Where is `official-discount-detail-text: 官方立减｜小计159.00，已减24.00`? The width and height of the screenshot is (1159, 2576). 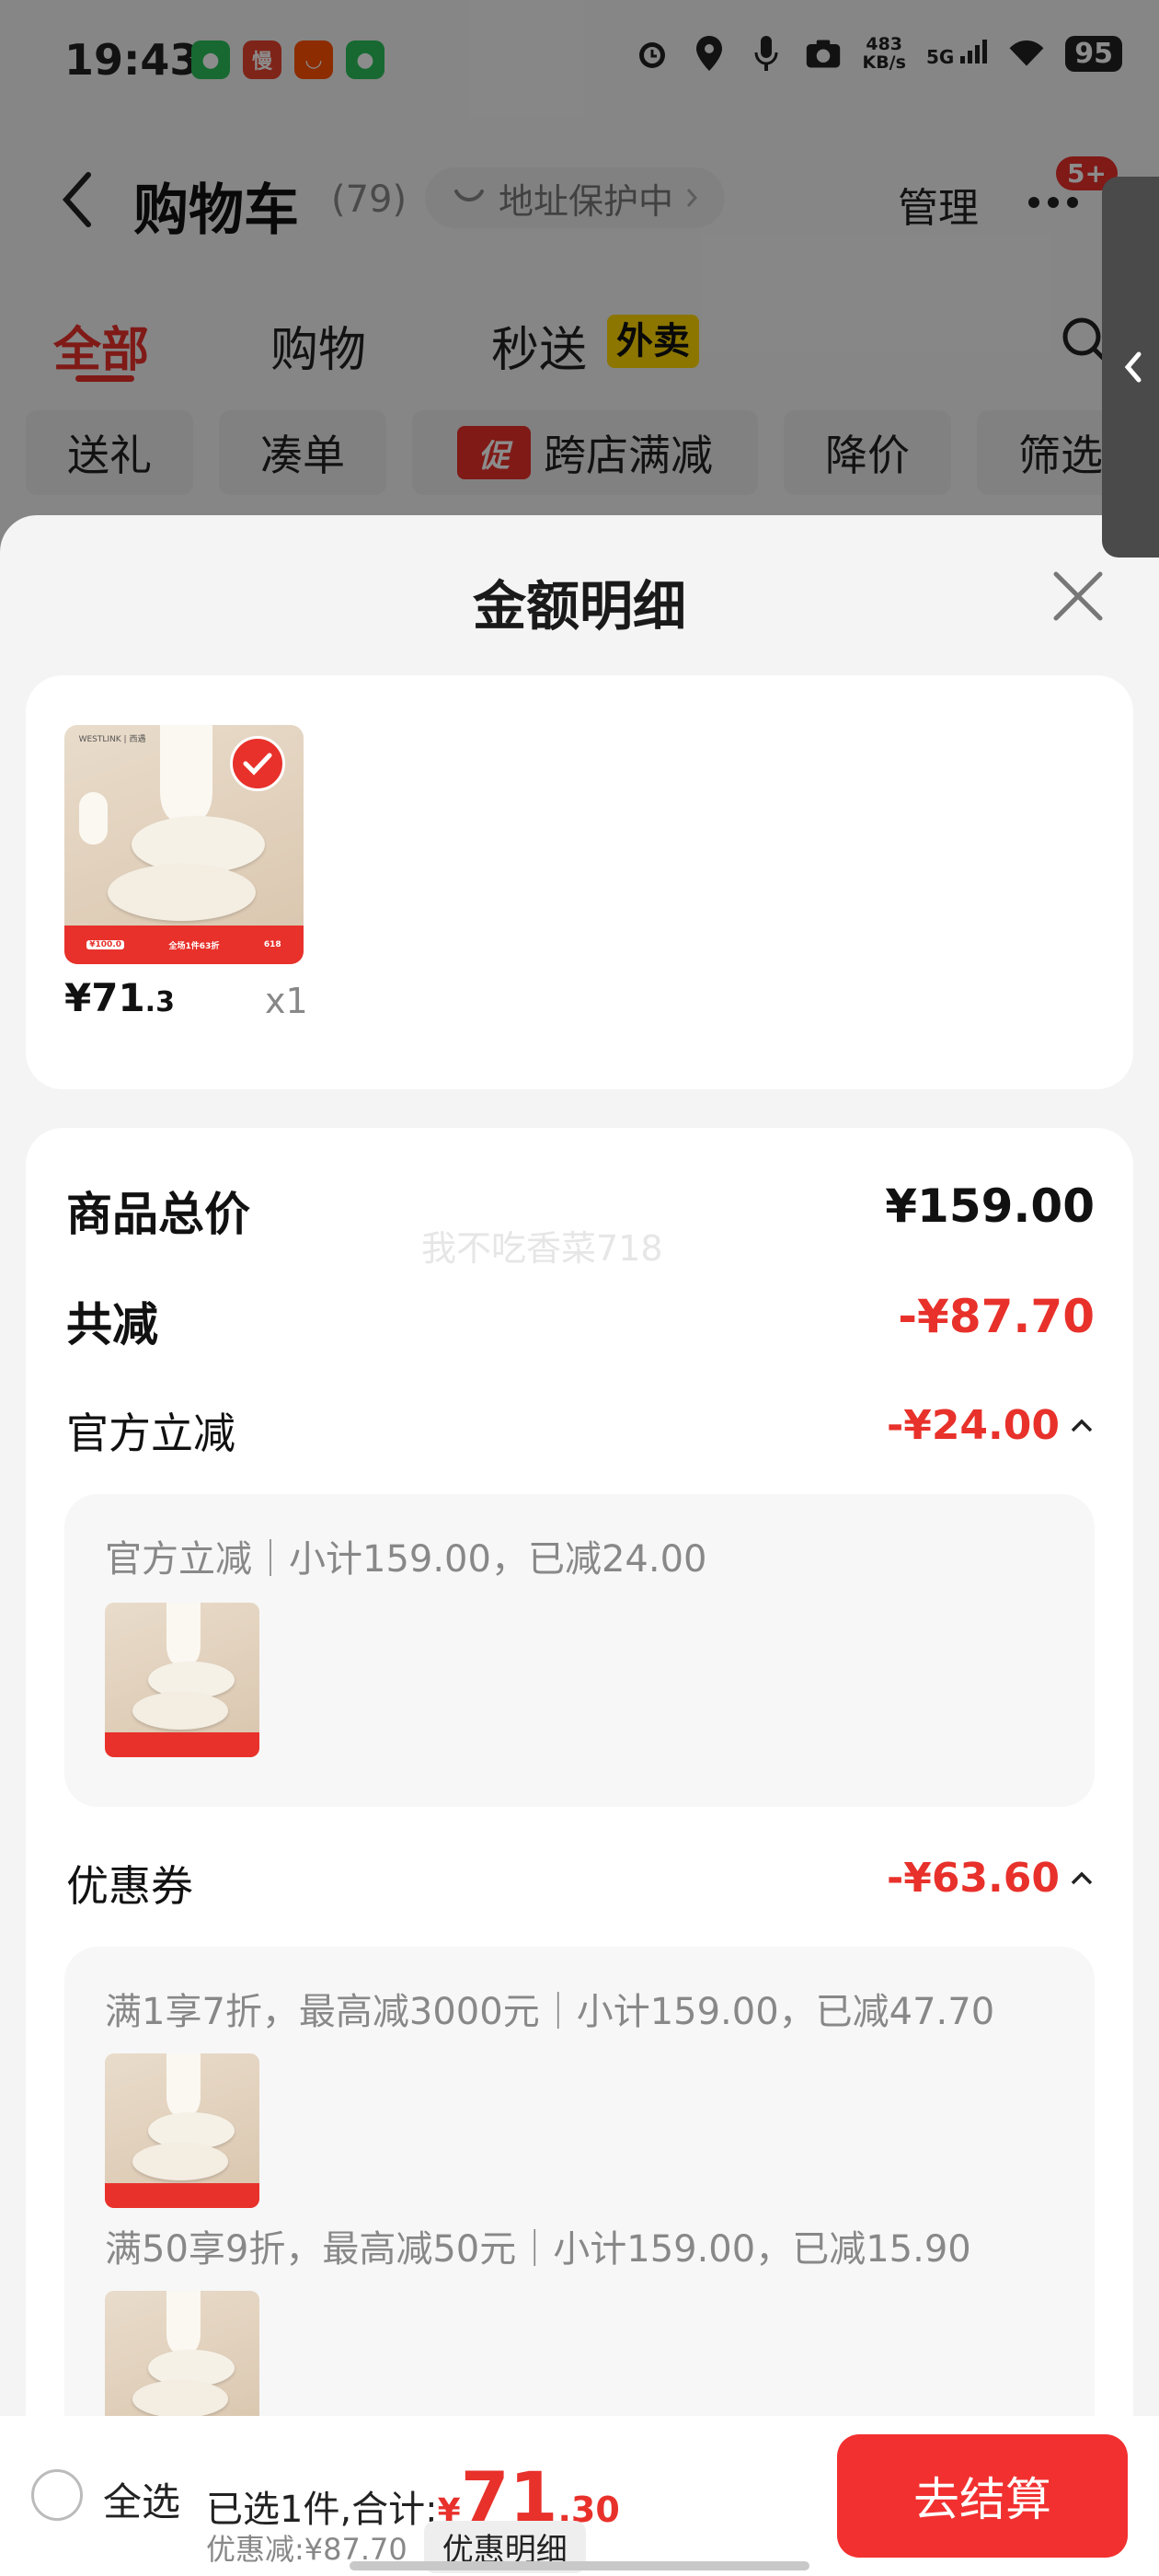
official-discount-detail-text: 官方立减｜小计159.00，已减24.00 is located at coordinates (406, 1559).